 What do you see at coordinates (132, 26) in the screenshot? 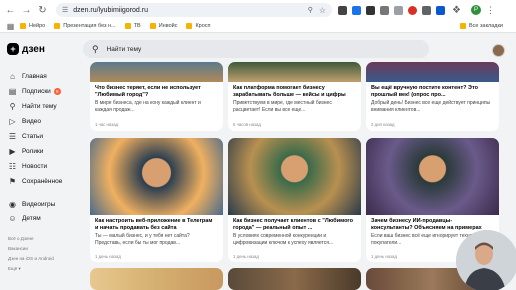
I see `bookmark-item: ТВ` at bounding box center [132, 26].